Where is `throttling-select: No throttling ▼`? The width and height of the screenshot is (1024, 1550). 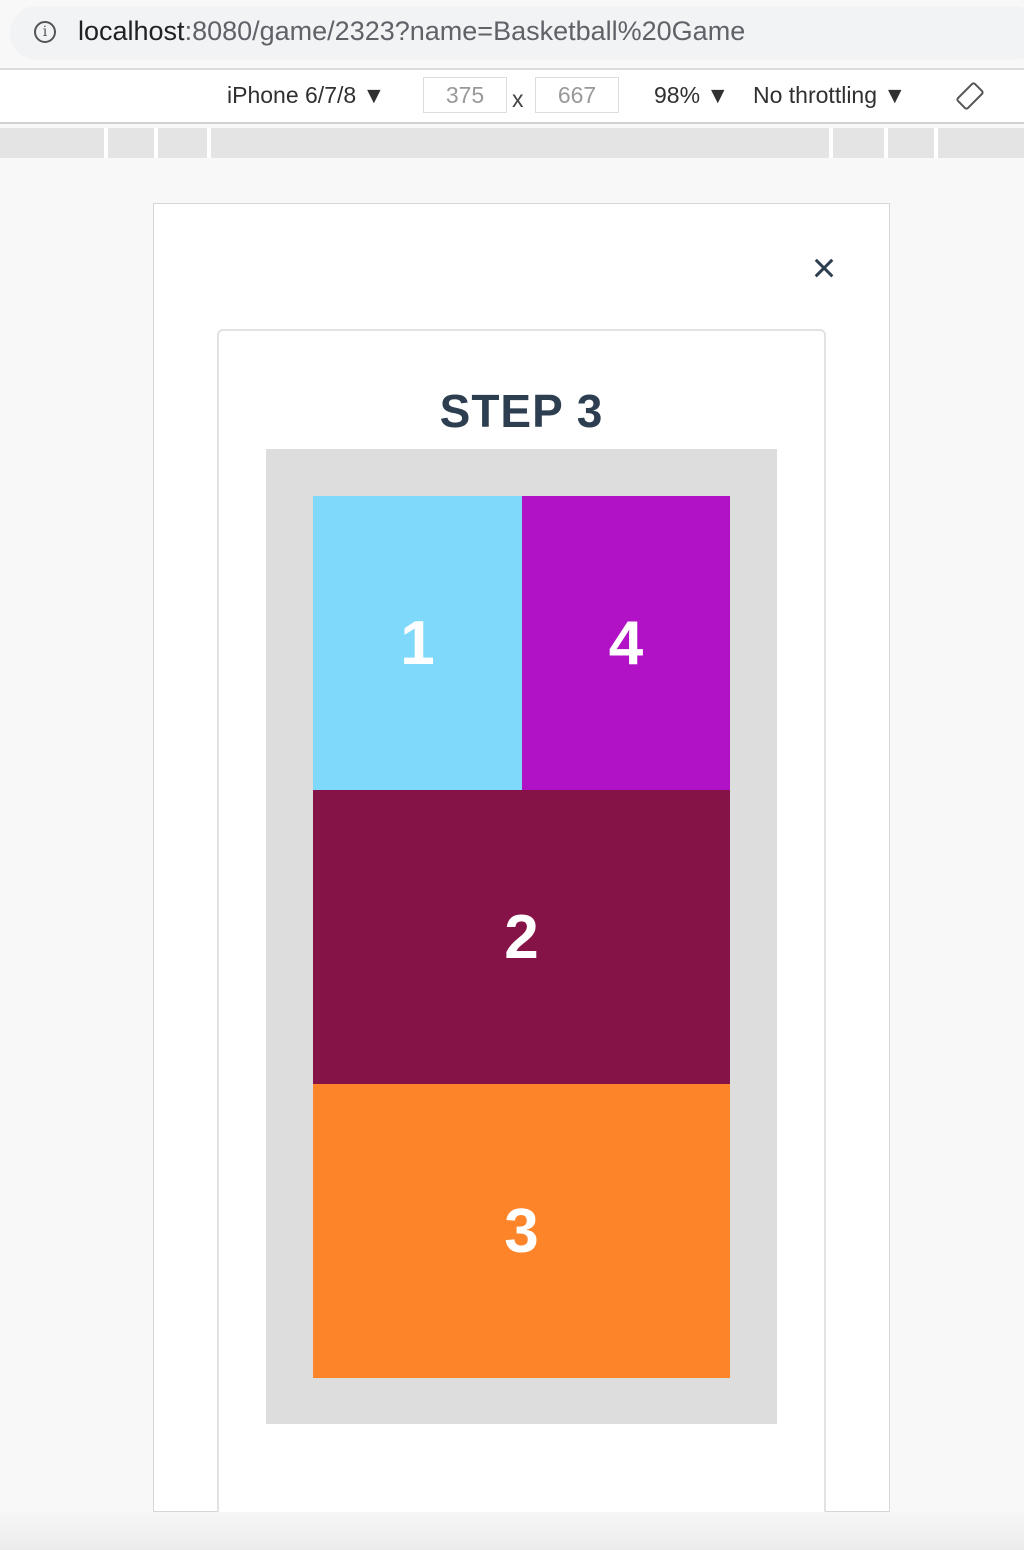
throttling-select: No throttling ▼ is located at coordinates (829, 95).